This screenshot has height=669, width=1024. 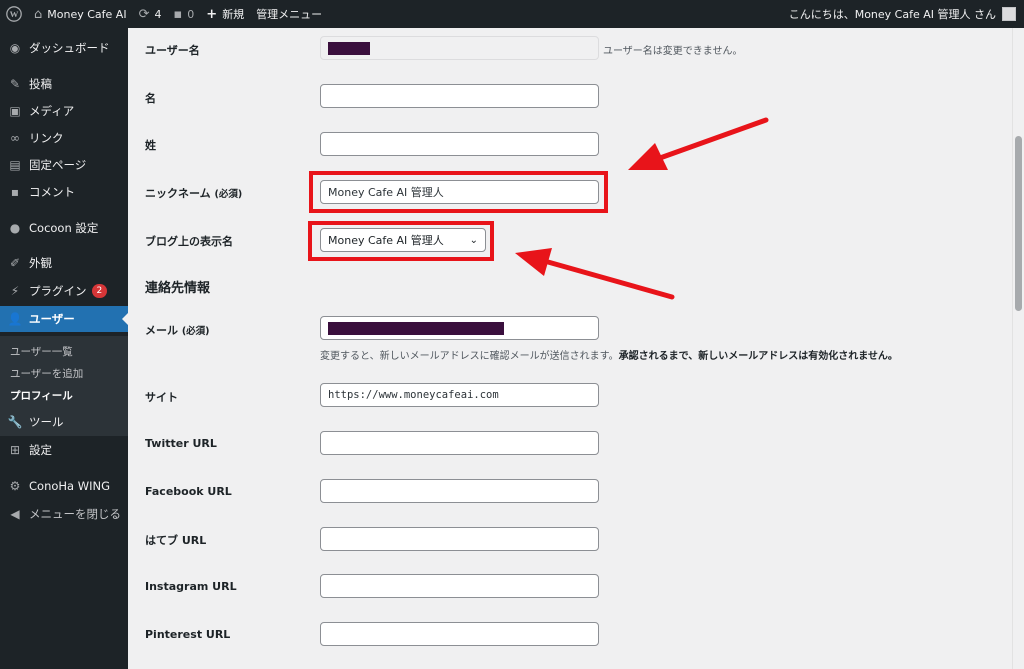 What do you see at coordinates (178, 193) in the screenshot?
I see `nickname-label-text: ニックネーム` at bounding box center [178, 193].